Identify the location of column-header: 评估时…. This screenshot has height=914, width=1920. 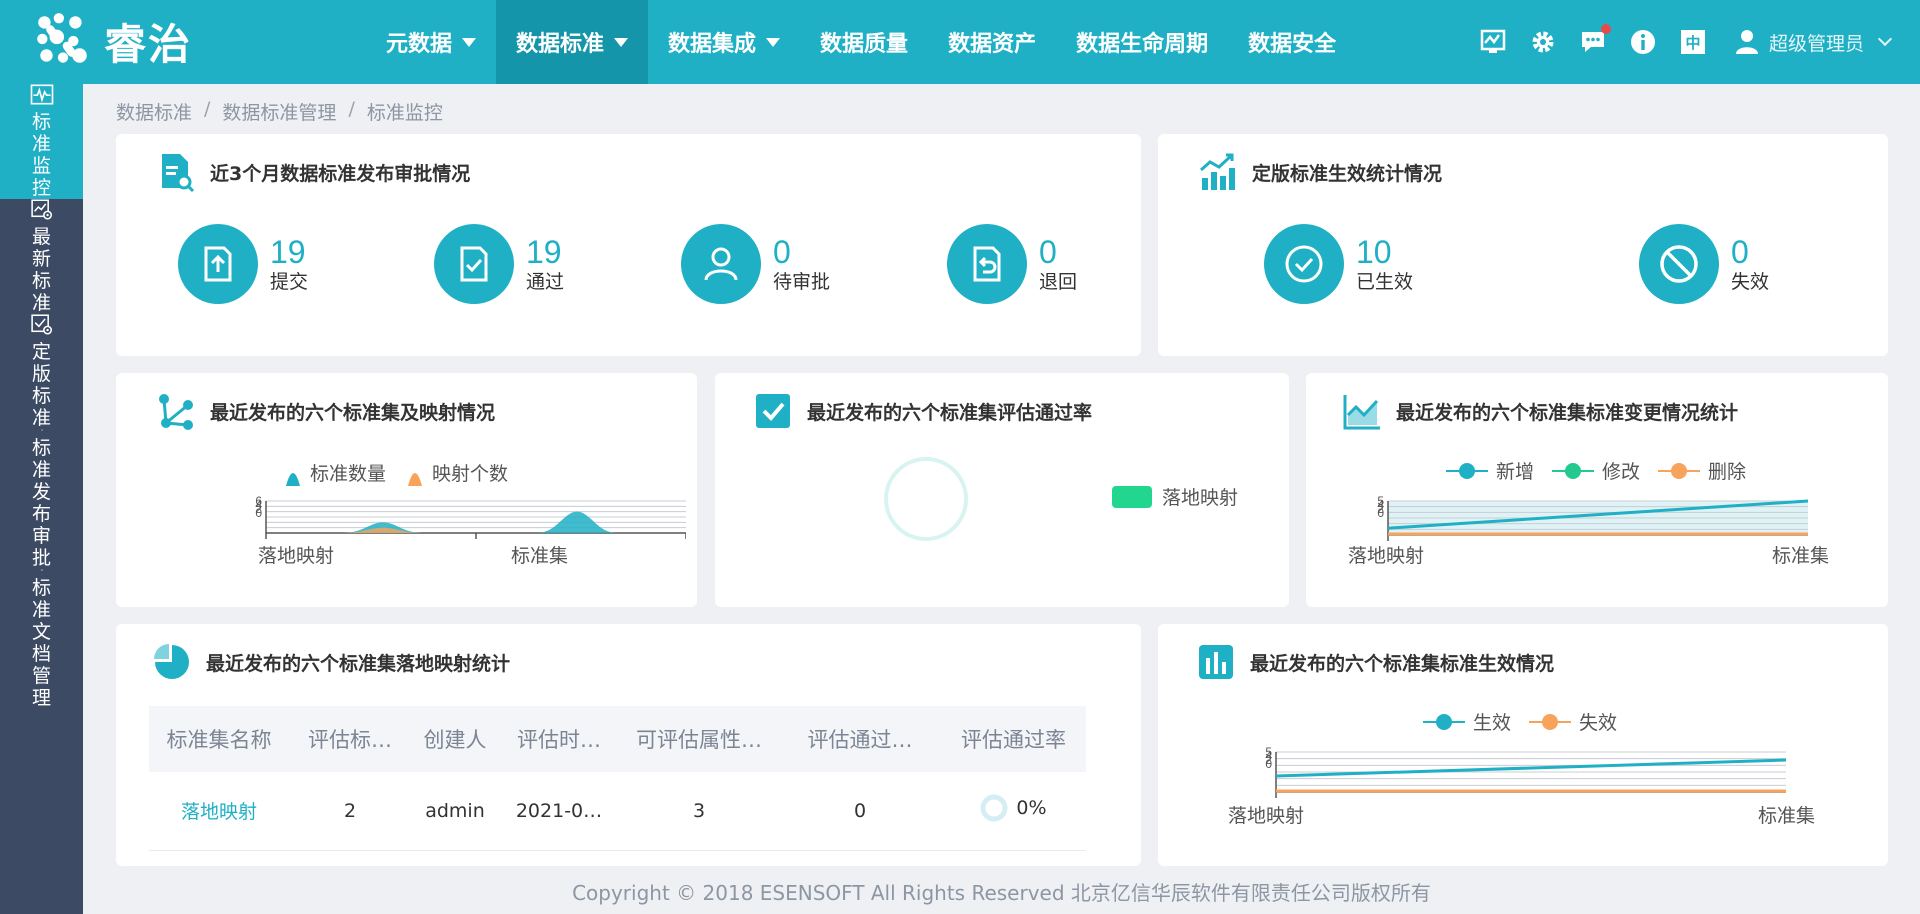
(559, 739).